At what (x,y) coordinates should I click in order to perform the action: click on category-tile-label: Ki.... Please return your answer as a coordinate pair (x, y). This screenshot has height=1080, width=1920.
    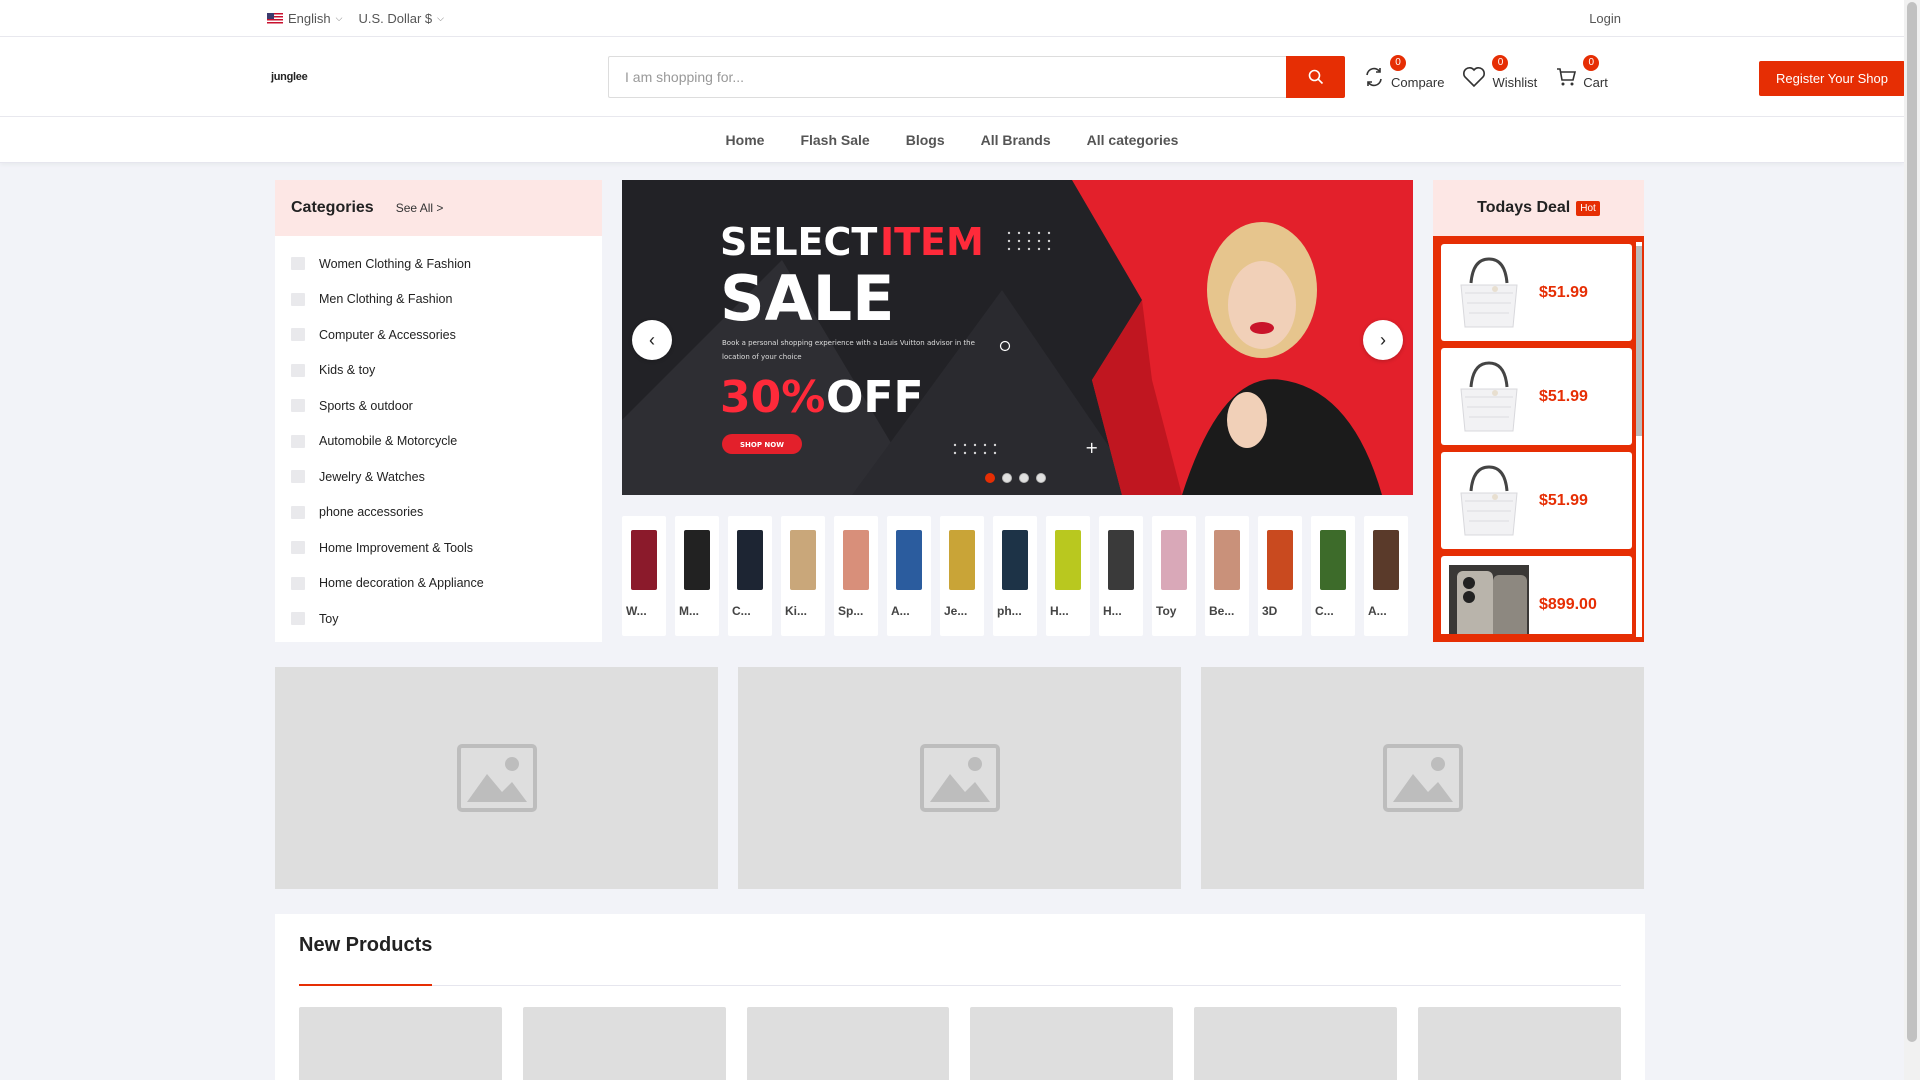
    Looking at the image, I should click on (796, 611).